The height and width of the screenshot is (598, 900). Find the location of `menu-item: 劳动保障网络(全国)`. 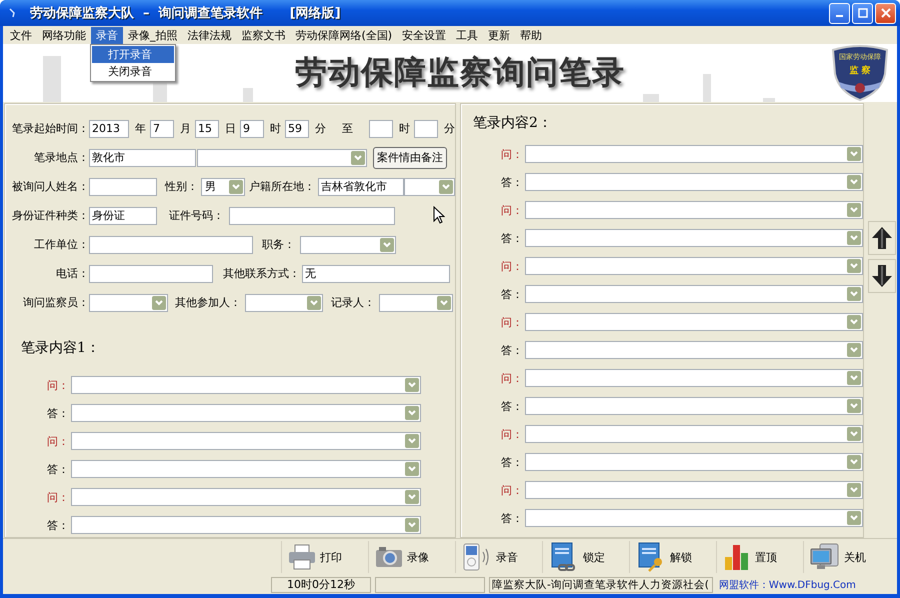

menu-item: 劳动保障网络(全国) is located at coordinates (344, 35).